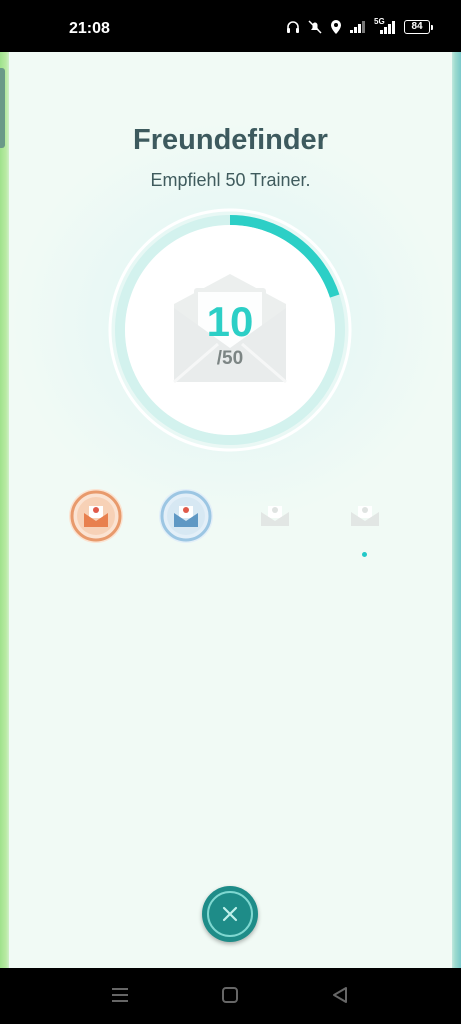 This screenshot has width=461, height=1024. What do you see at coordinates (230, 518) in the screenshot?
I see `medal-tiers` at bounding box center [230, 518].